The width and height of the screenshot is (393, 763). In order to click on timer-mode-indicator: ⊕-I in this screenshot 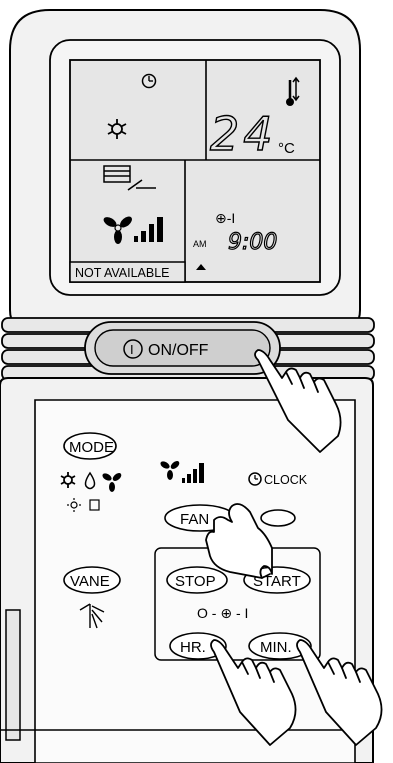, I will do `click(225, 218)`.